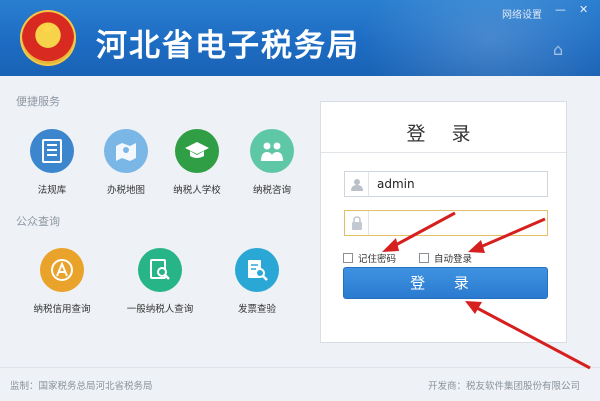 This screenshot has width=600, height=401. I want to click on service-tax-consult: 纳税咨询, so click(272, 162).